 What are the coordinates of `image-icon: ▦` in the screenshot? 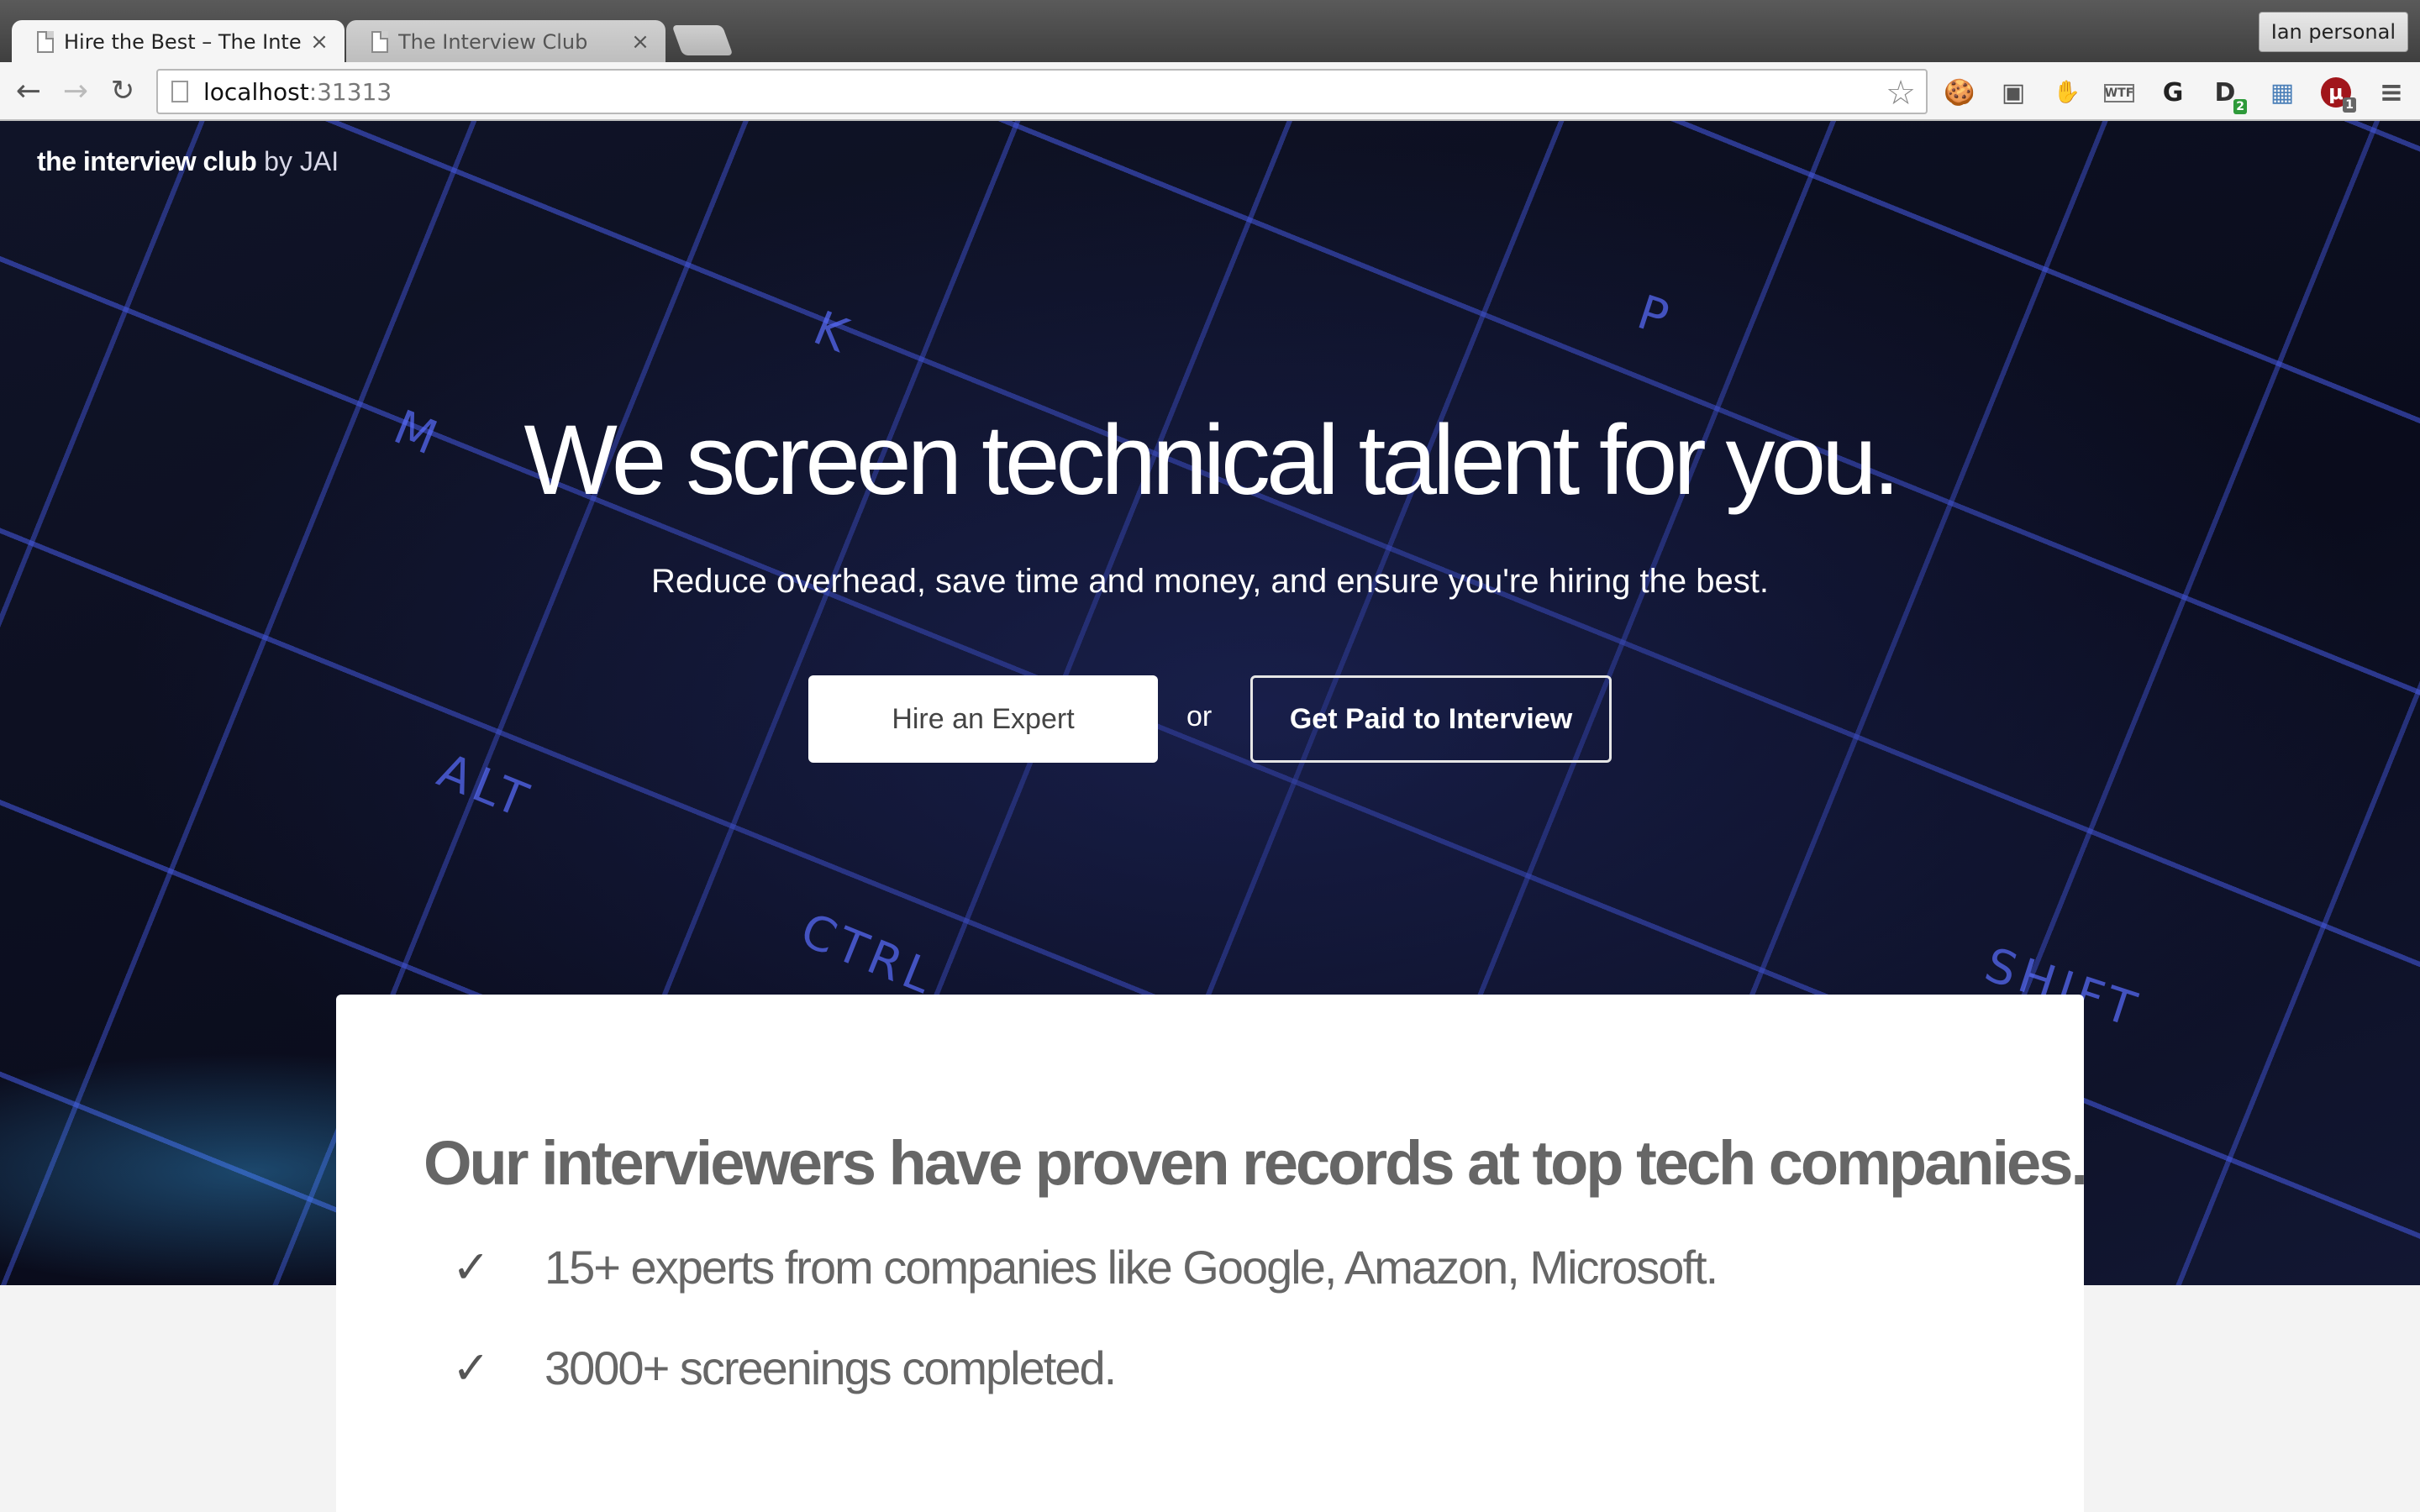 It's located at (2282, 92).